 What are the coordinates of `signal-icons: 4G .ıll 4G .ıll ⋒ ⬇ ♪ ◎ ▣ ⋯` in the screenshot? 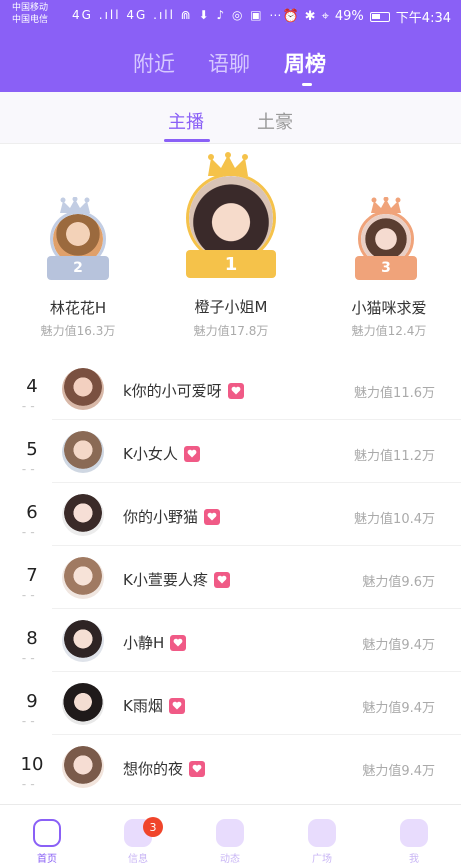 It's located at (178, 15).